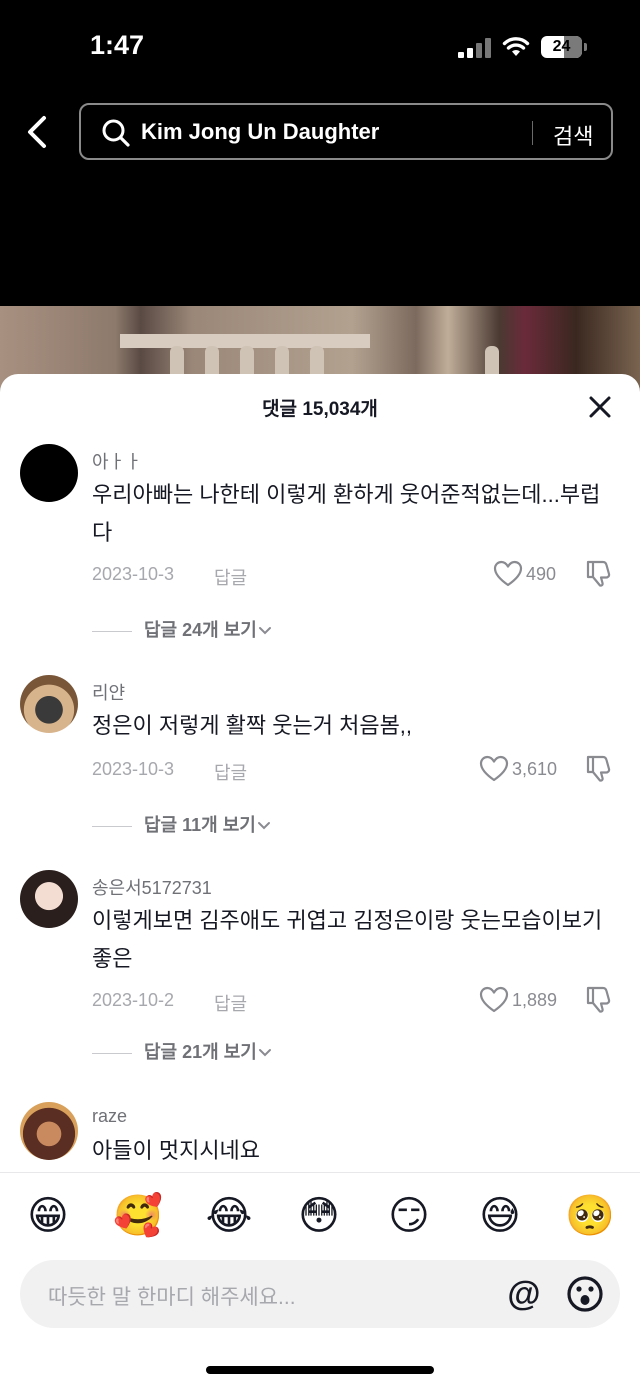 This screenshot has height=1387, width=640. I want to click on view-replies-label: 답글 21개 보기, so click(200, 1052).